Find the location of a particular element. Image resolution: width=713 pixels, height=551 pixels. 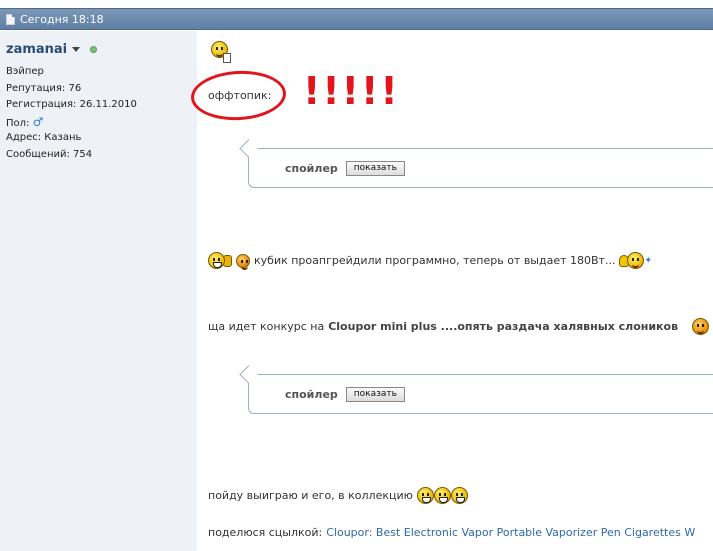

share-link-text: поделюся сцылкой: is located at coordinates (265, 532).